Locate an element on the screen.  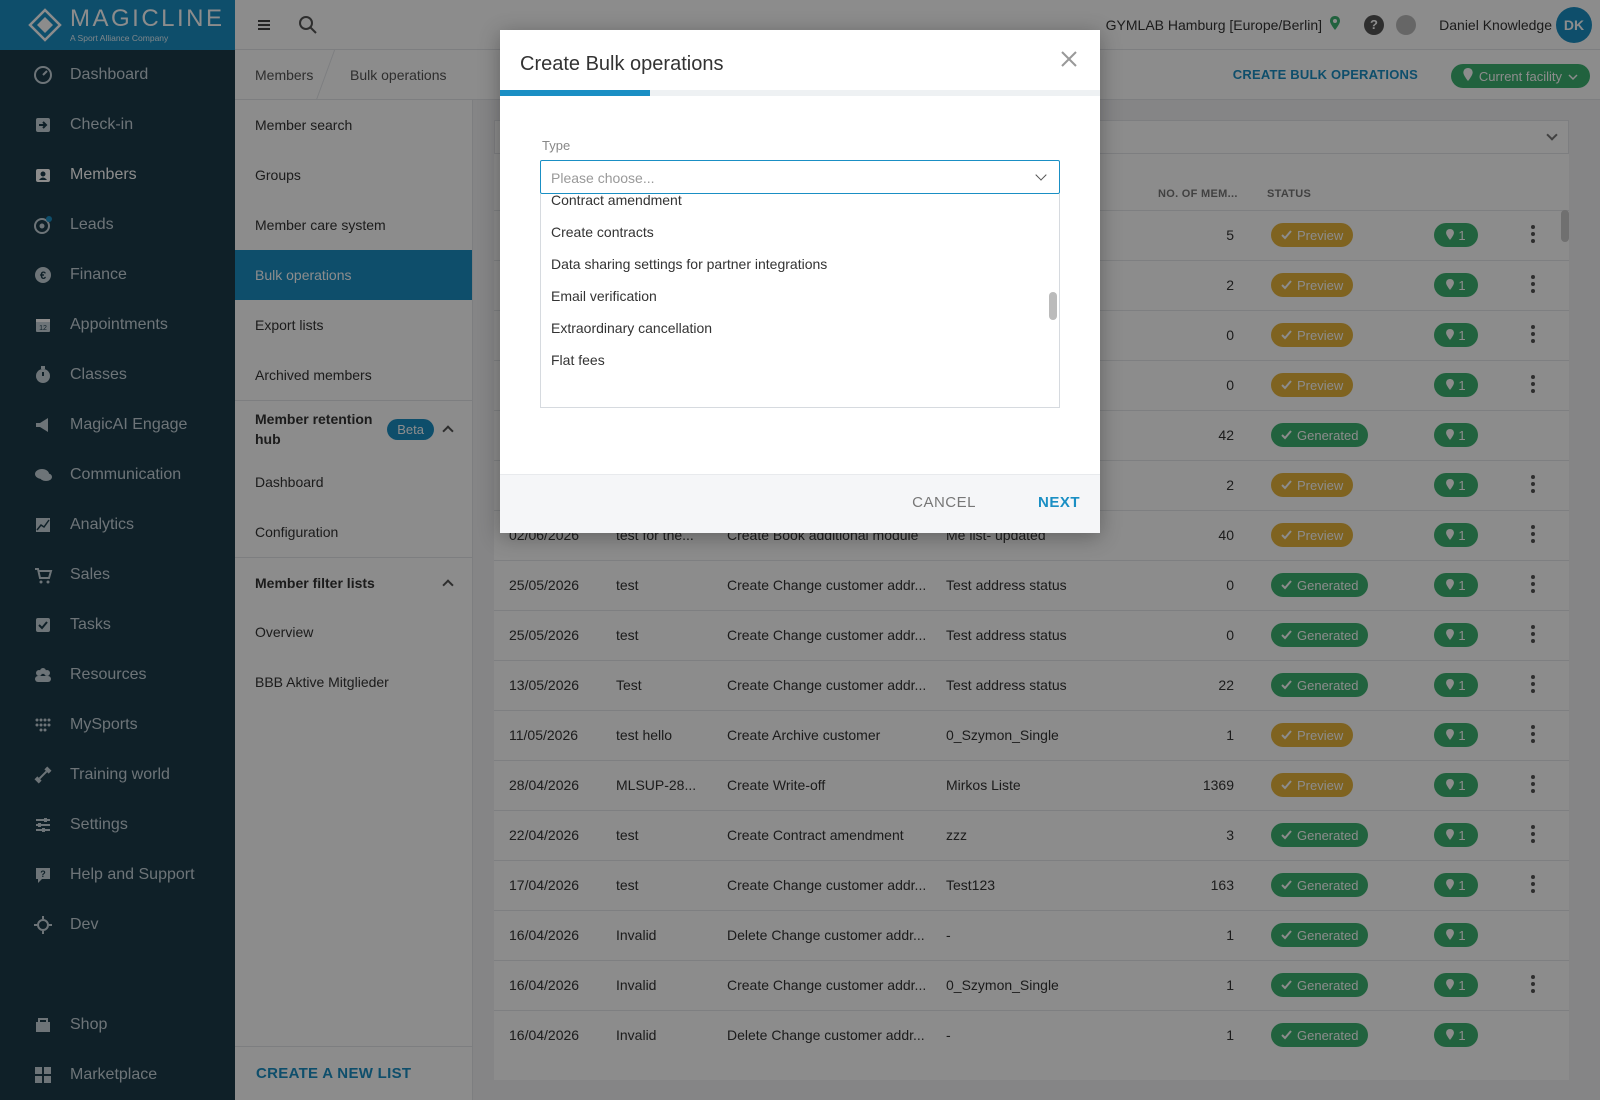
close-icon is located at coordinates (1069, 59).